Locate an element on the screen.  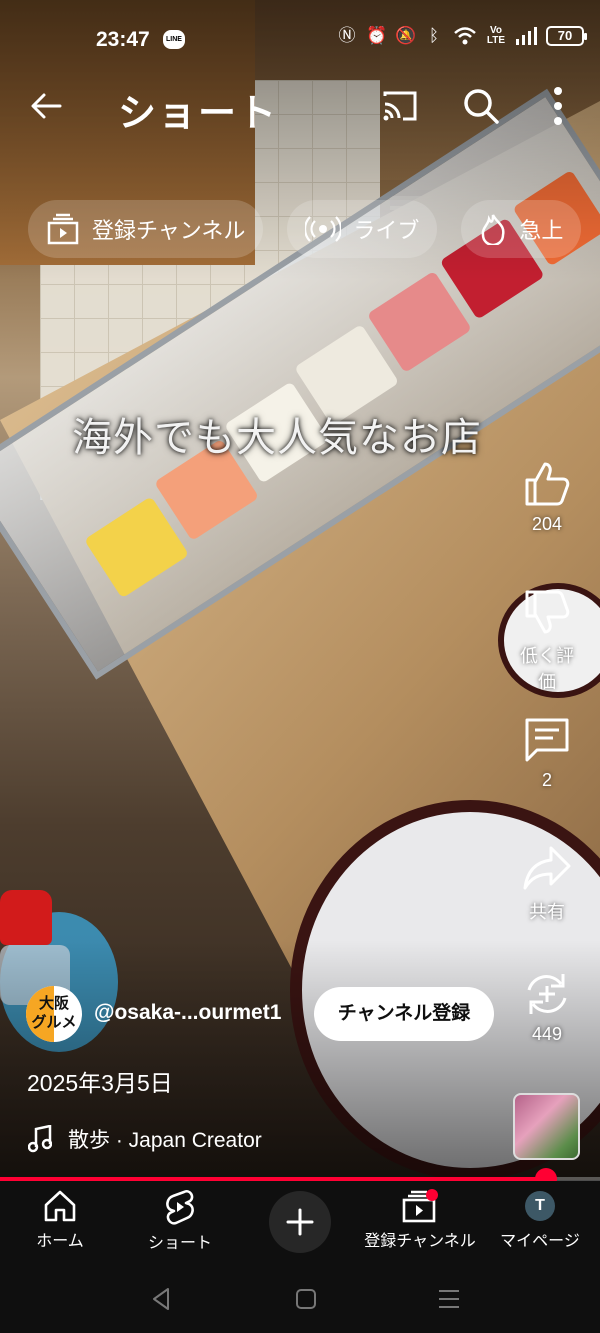
nav-shorts: ショート is located at coordinates (180, 1221).